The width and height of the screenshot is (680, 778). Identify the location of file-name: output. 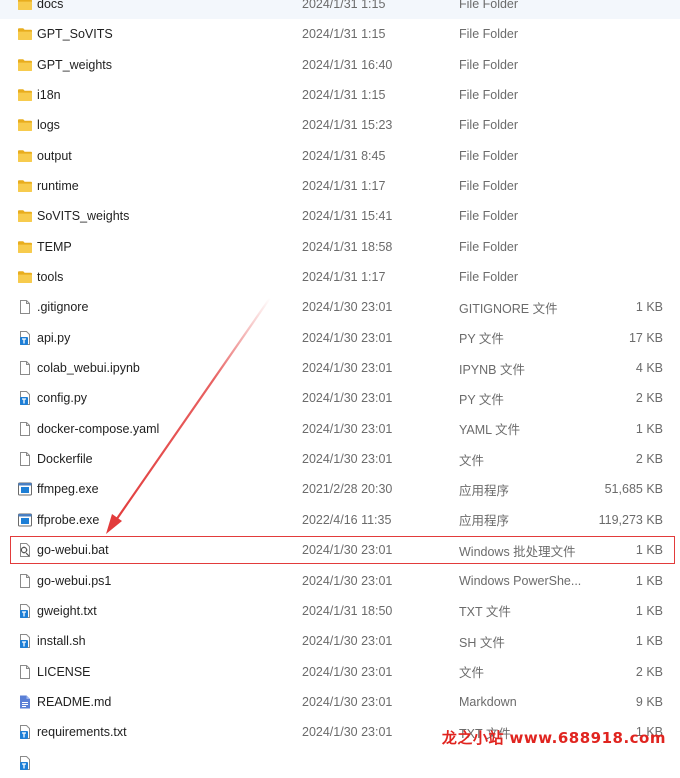
(54, 155).